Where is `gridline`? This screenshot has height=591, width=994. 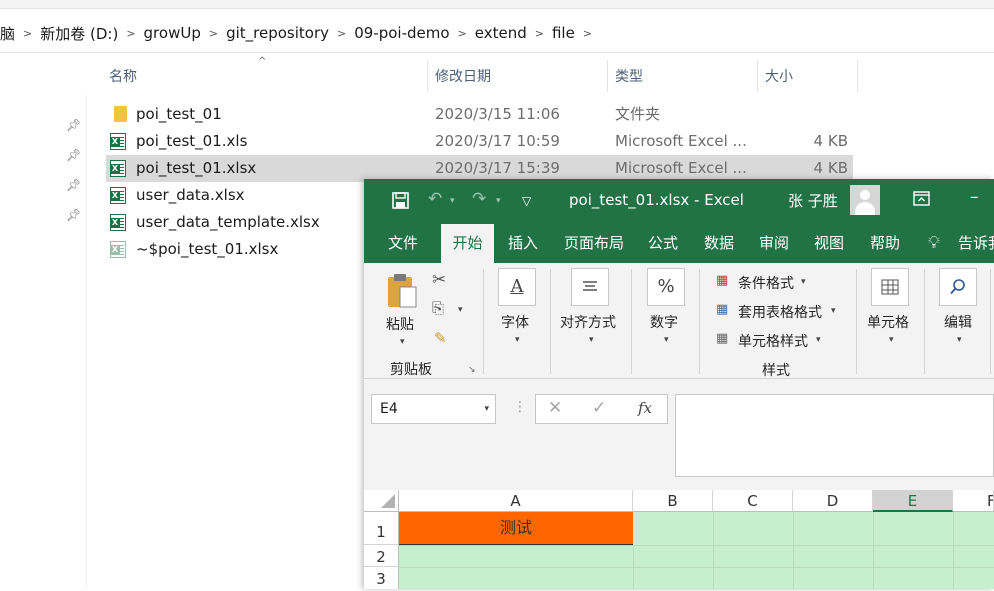
gridline is located at coordinates (953, 550).